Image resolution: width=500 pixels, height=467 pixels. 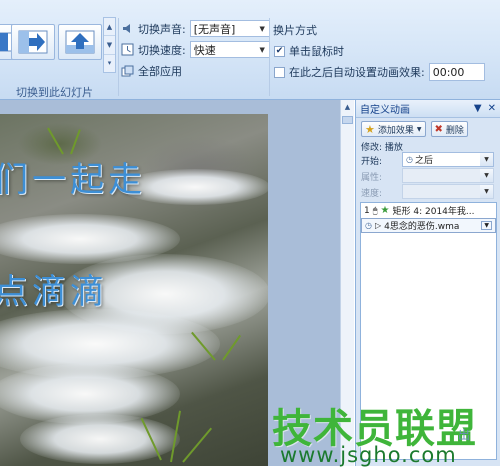 I want to click on gallery-scrollbar: ▲ ▼ ▾, so click(x=109, y=45).